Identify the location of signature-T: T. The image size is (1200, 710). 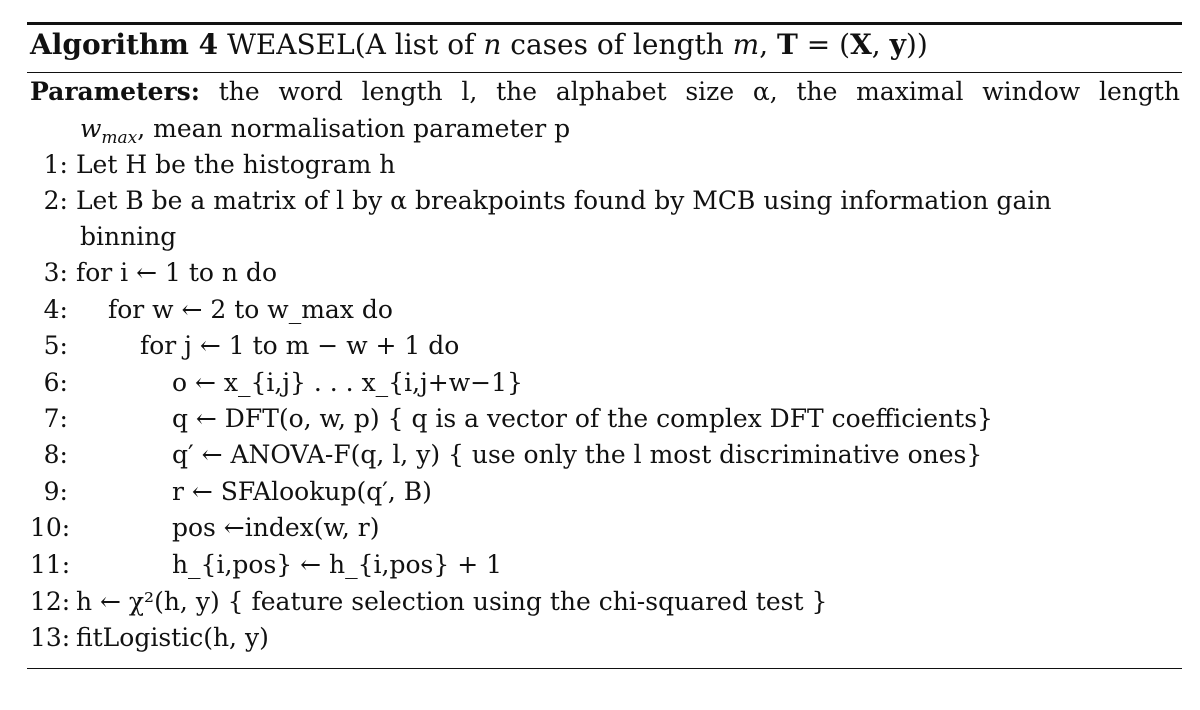
(787, 44).